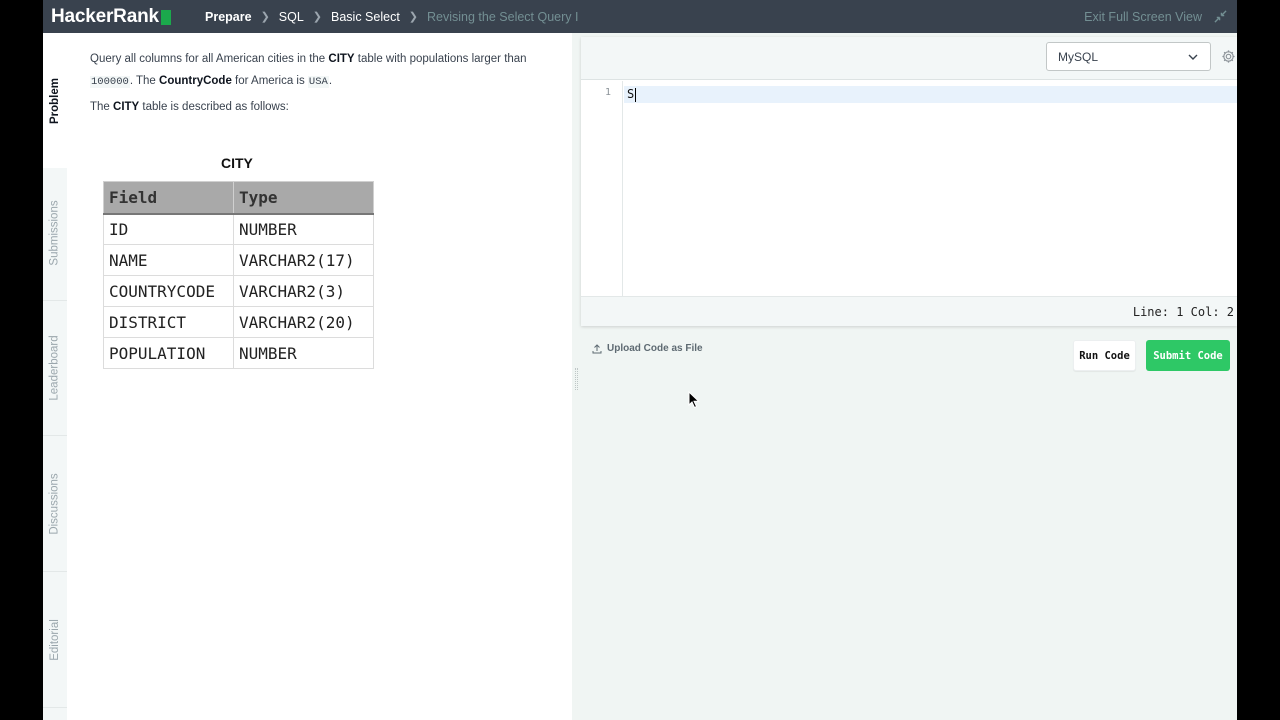 The height and width of the screenshot is (720, 1280). What do you see at coordinates (576, 379) in the screenshot?
I see `pane-resize-handle` at bounding box center [576, 379].